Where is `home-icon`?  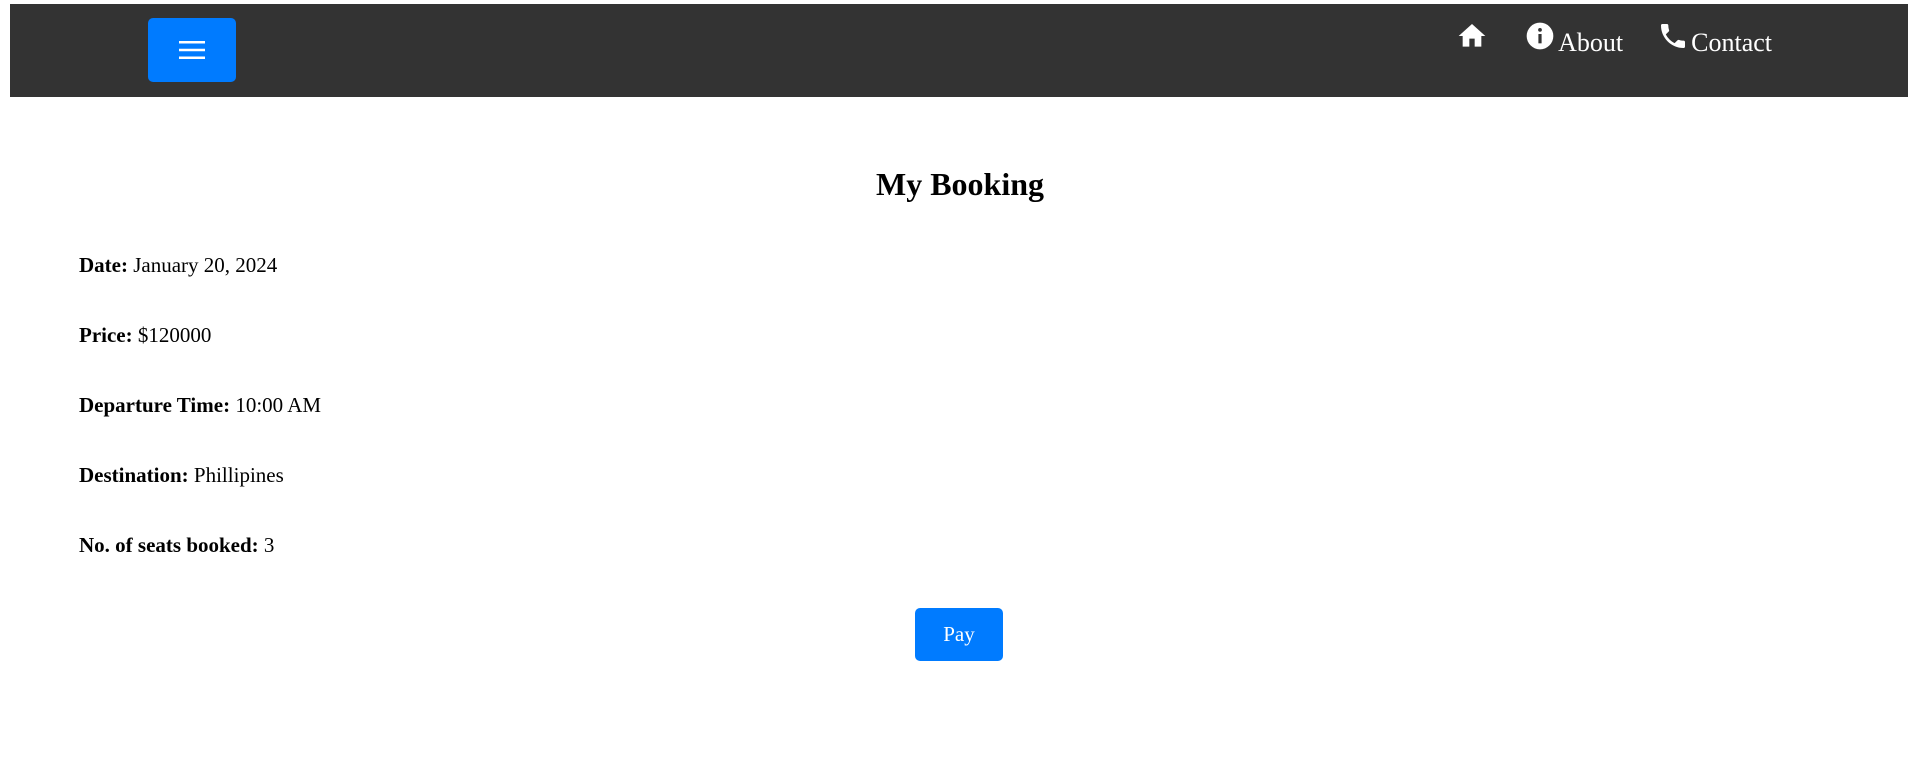 home-icon is located at coordinates (1472, 35).